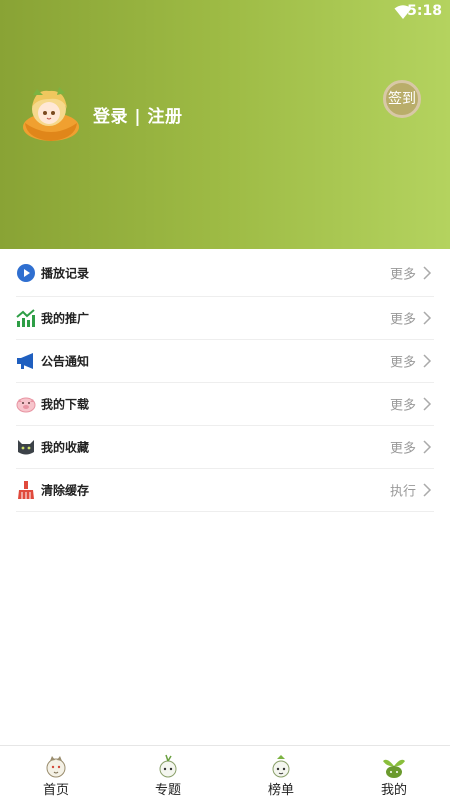 The width and height of the screenshot is (450, 801). What do you see at coordinates (65, 273) in the screenshot?
I see `menu-item-label: 播放记录` at bounding box center [65, 273].